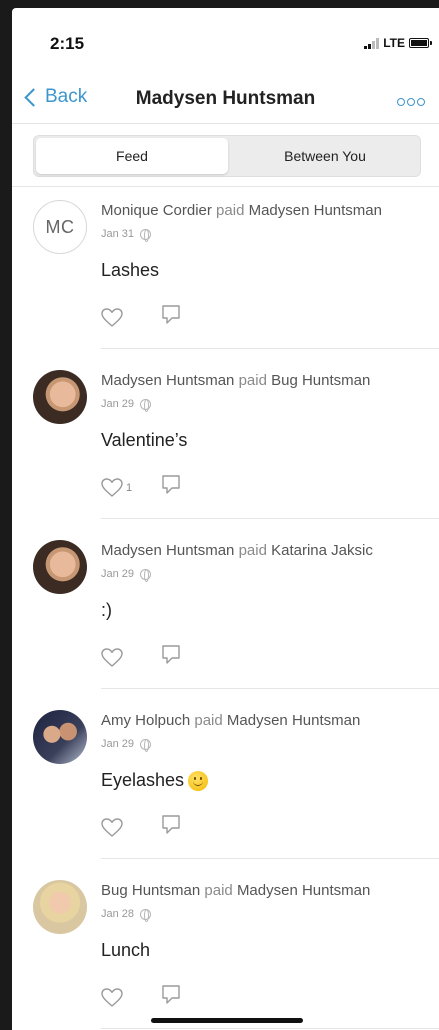 This screenshot has height=1030, width=439. I want to click on payer-name: Monique Cordier, so click(156, 210).